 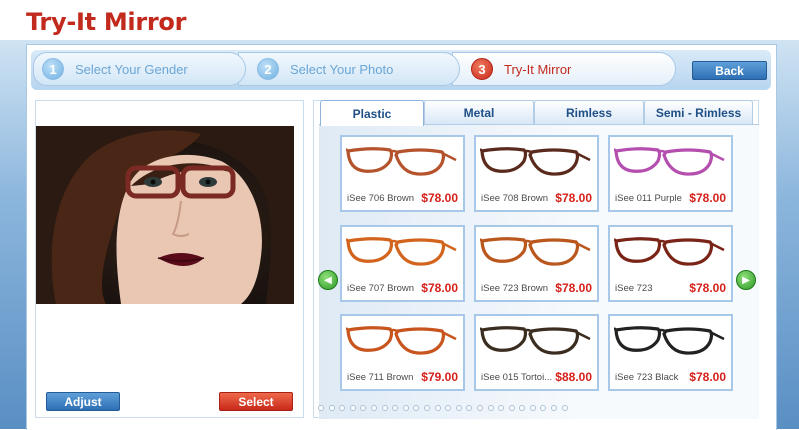 What do you see at coordinates (268, 69) in the screenshot?
I see `step-number-badge: 2` at bounding box center [268, 69].